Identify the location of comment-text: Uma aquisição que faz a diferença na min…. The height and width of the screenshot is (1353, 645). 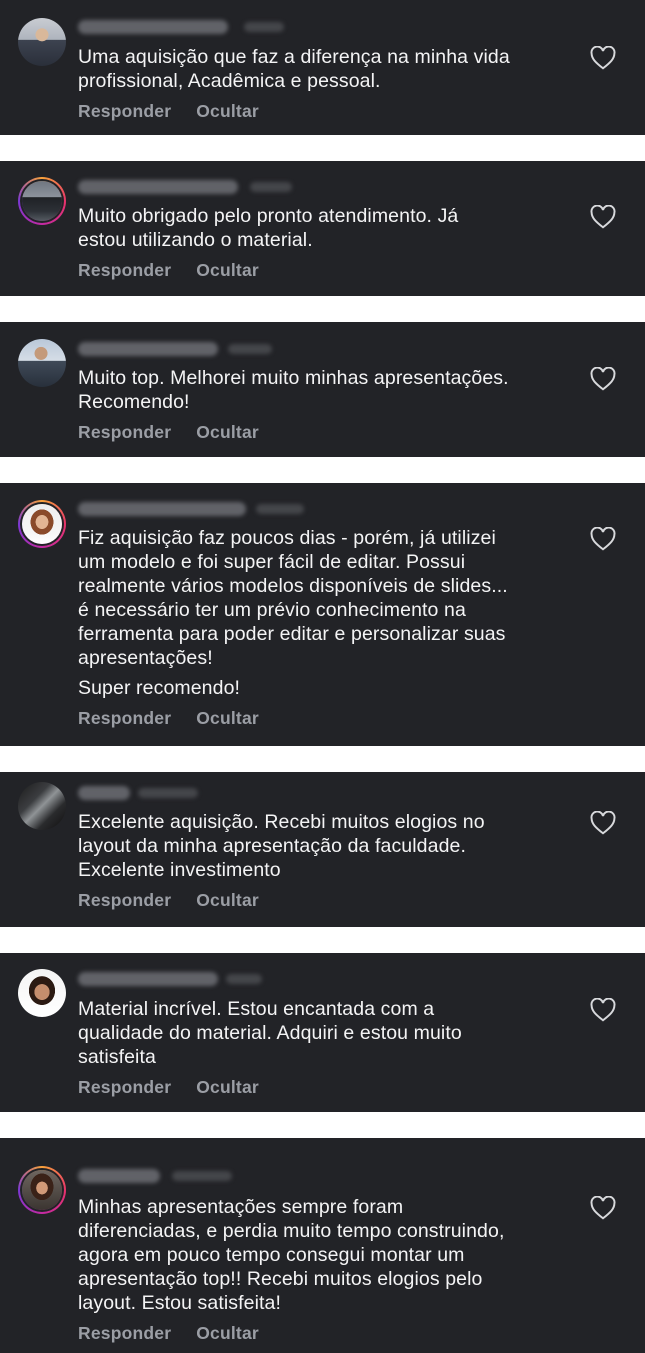
(294, 69).